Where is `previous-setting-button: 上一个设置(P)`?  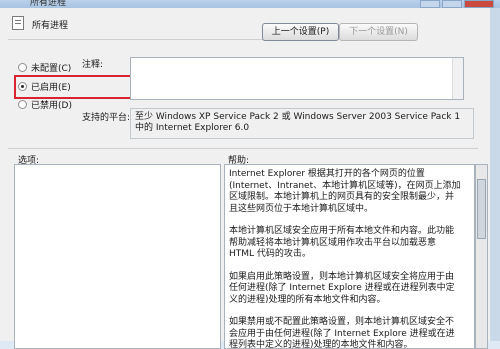
previous-setting-button: 上一个设置(P) is located at coordinates (300, 32).